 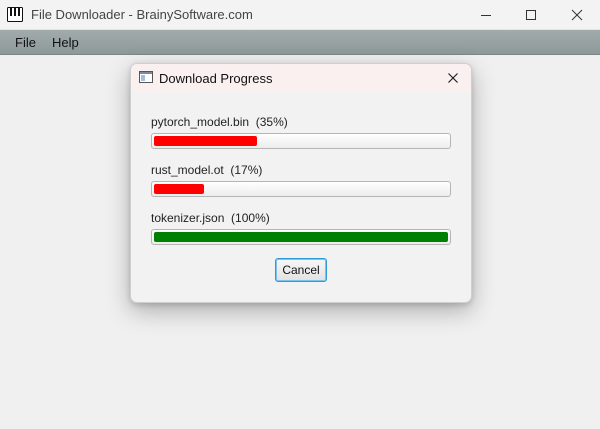 What do you see at coordinates (142, 14) in the screenshot?
I see `window-title: File Downloader - BrainySoftware.com` at bounding box center [142, 14].